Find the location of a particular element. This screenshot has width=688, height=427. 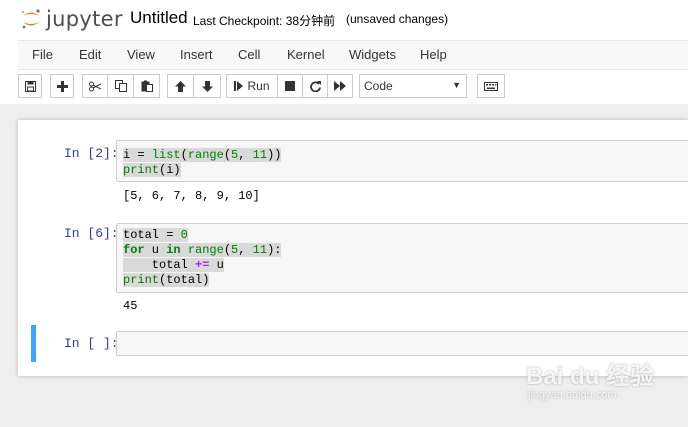

paste-icon is located at coordinates (147, 86).